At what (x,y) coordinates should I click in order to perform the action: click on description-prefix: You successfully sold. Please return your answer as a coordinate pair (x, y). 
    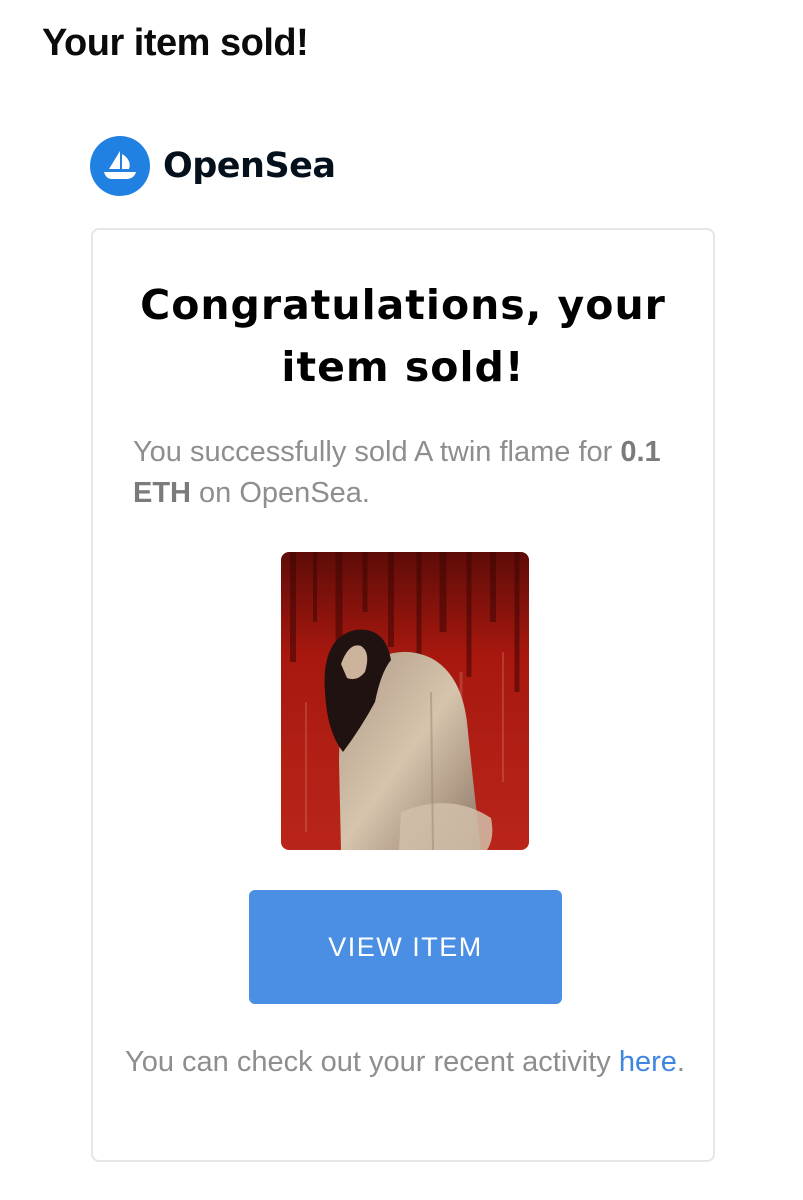
    Looking at the image, I should click on (274, 452).